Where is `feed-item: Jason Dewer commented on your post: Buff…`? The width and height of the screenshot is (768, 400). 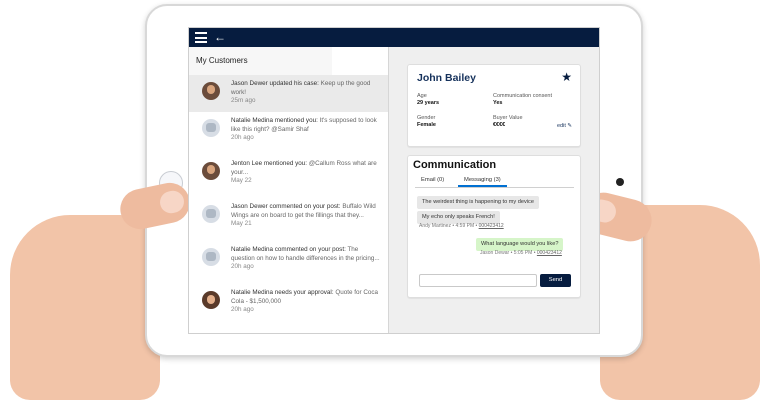
feed-item: Jason Dewer commented on your post: Buff… is located at coordinates (288, 219).